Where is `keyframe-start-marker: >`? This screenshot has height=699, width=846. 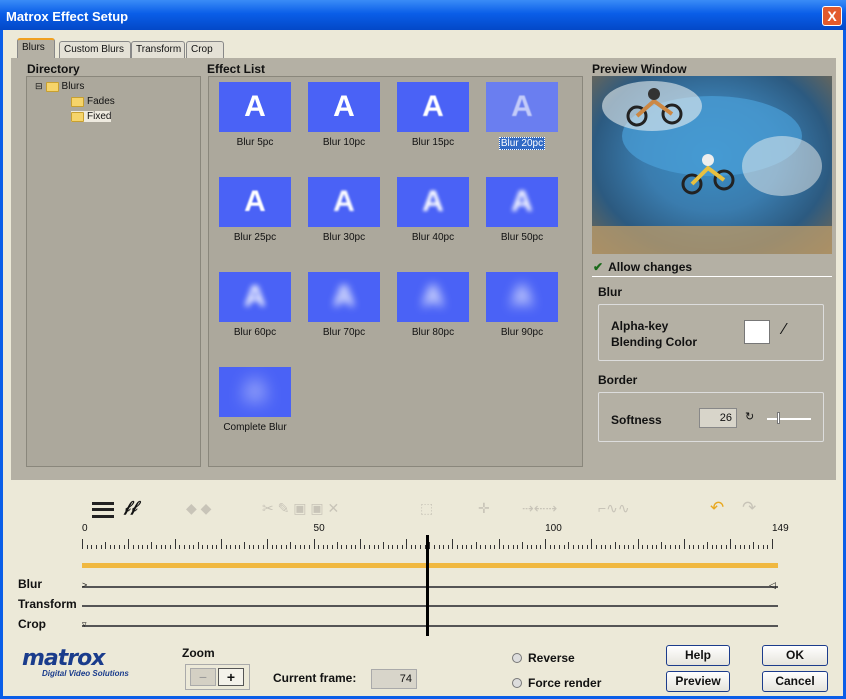 keyframe-start-marker: > is located at coordinates (84, 585).